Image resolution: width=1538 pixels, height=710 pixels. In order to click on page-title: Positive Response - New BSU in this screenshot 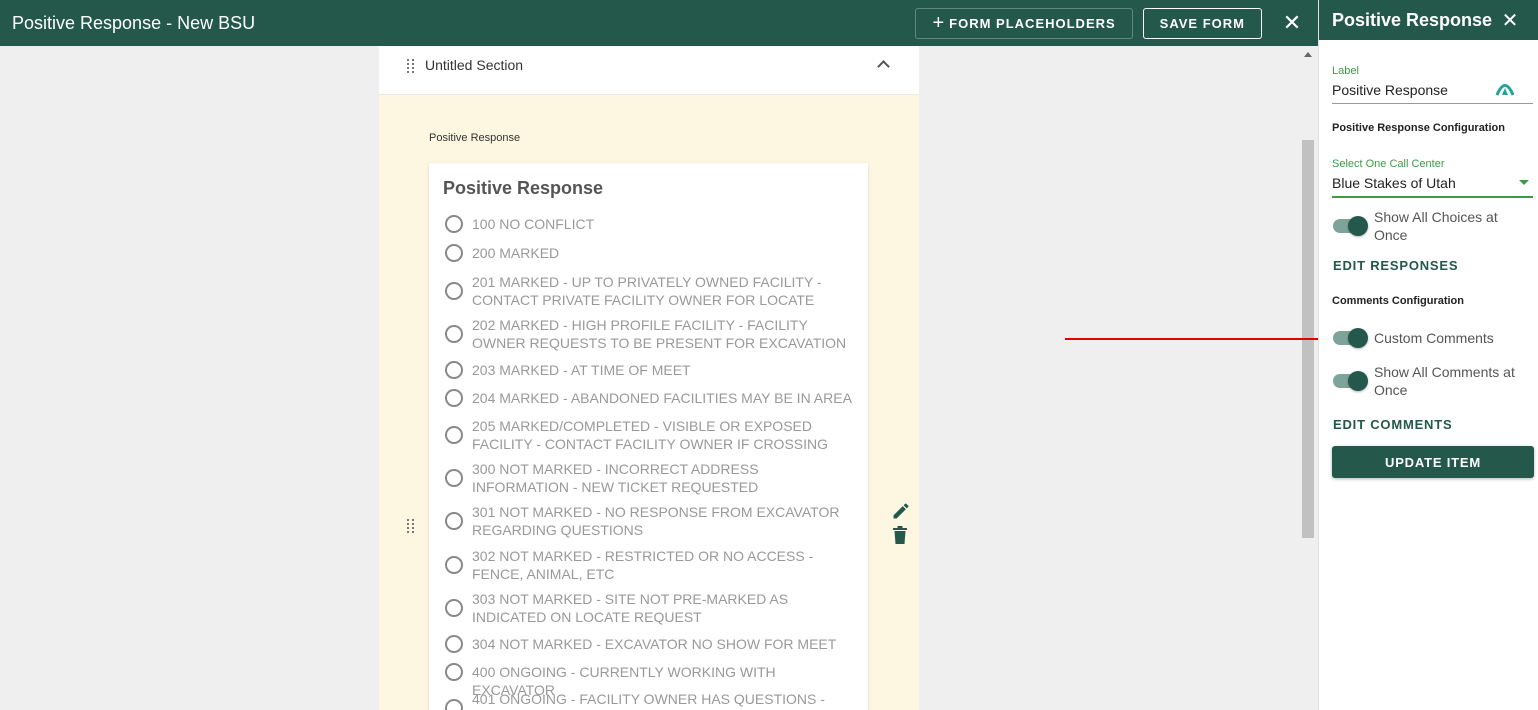, I will do `click(134, 22)`.